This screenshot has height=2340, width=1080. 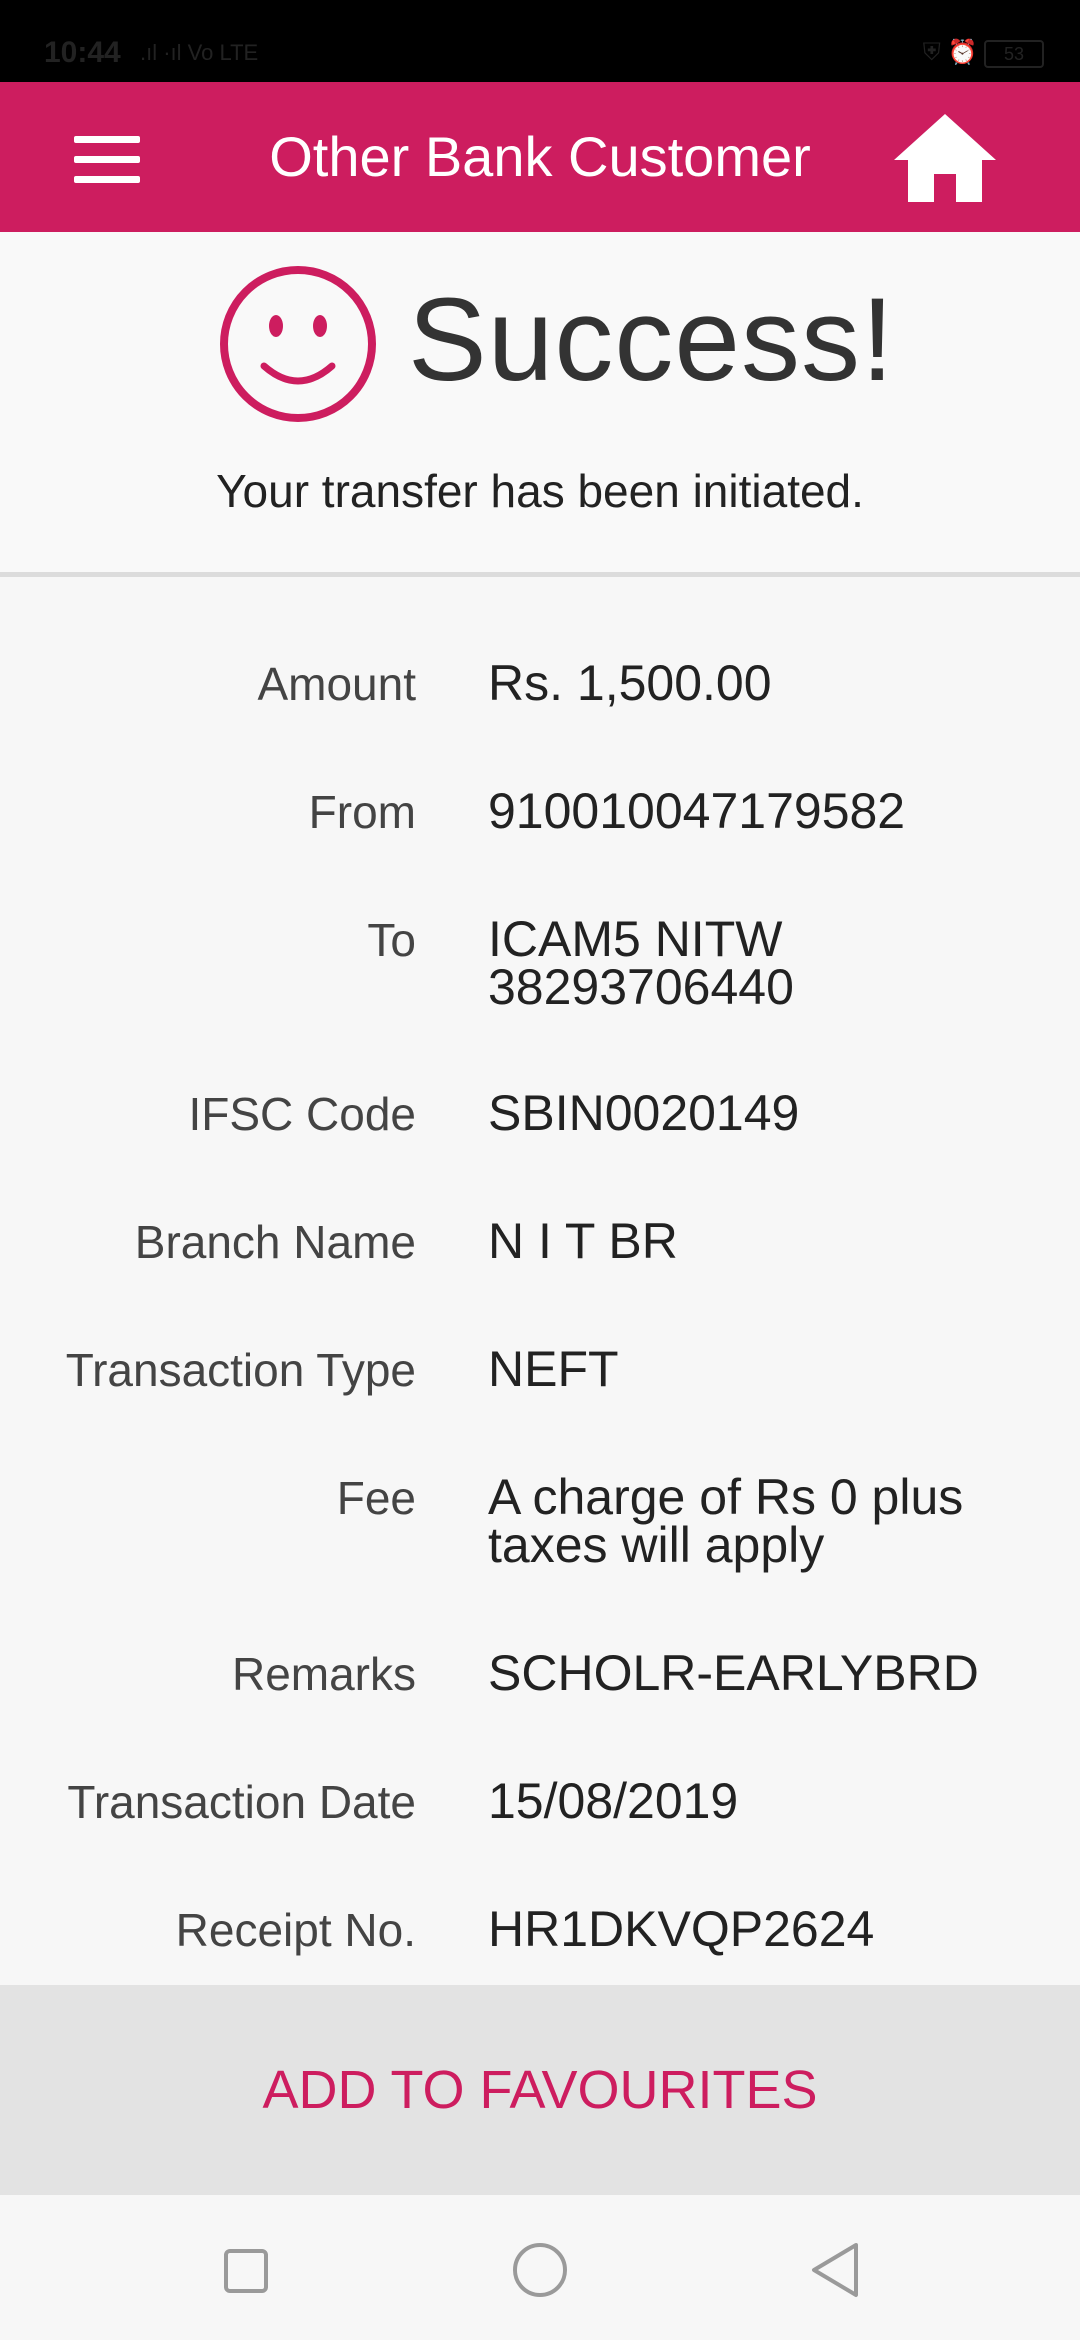 What do you see at coordinates (241, 1802) in the screenshot?
I see `detail-label: Transaction Date` at bounding box center [241, 1802].